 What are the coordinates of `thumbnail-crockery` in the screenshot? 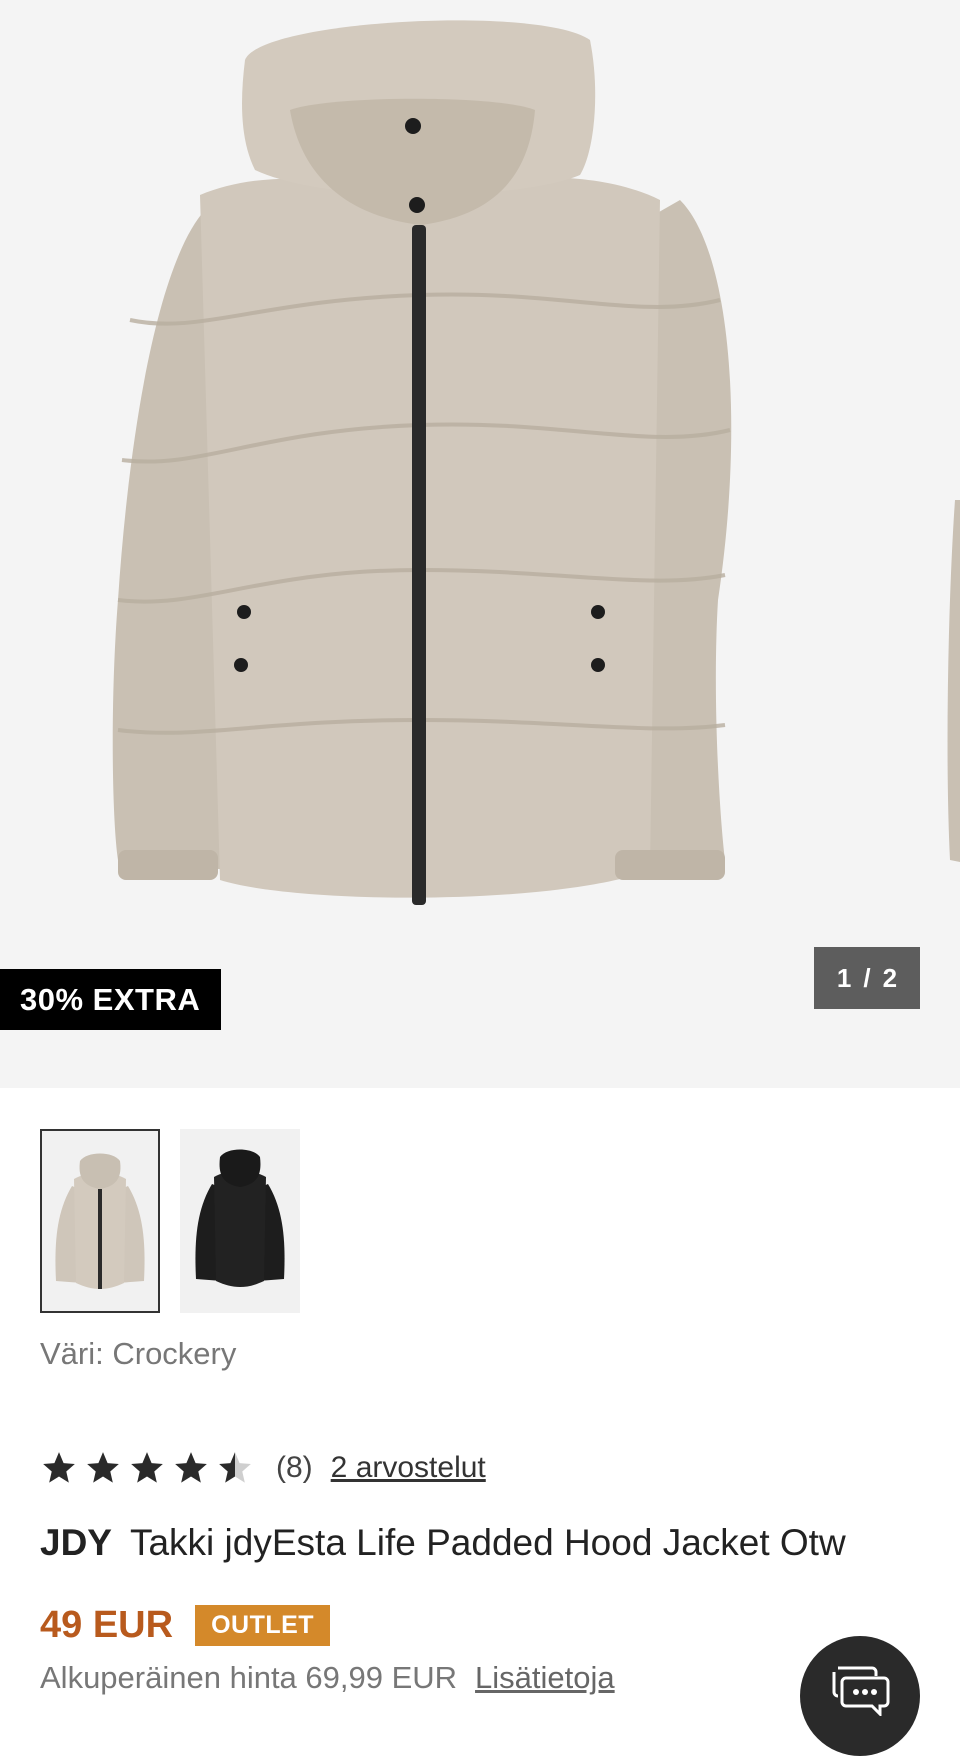 It's located at (100, 1221).